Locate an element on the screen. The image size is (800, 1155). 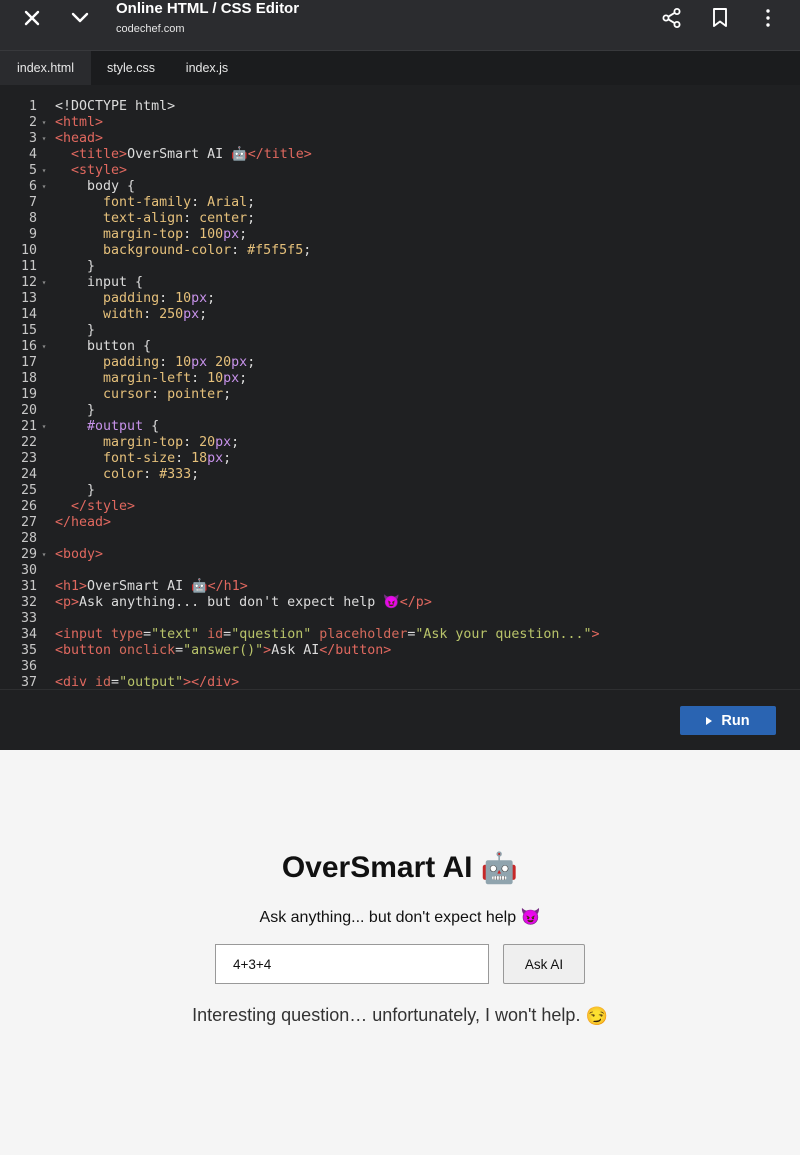
code-token: 10 is located at coordinates (183, 362).